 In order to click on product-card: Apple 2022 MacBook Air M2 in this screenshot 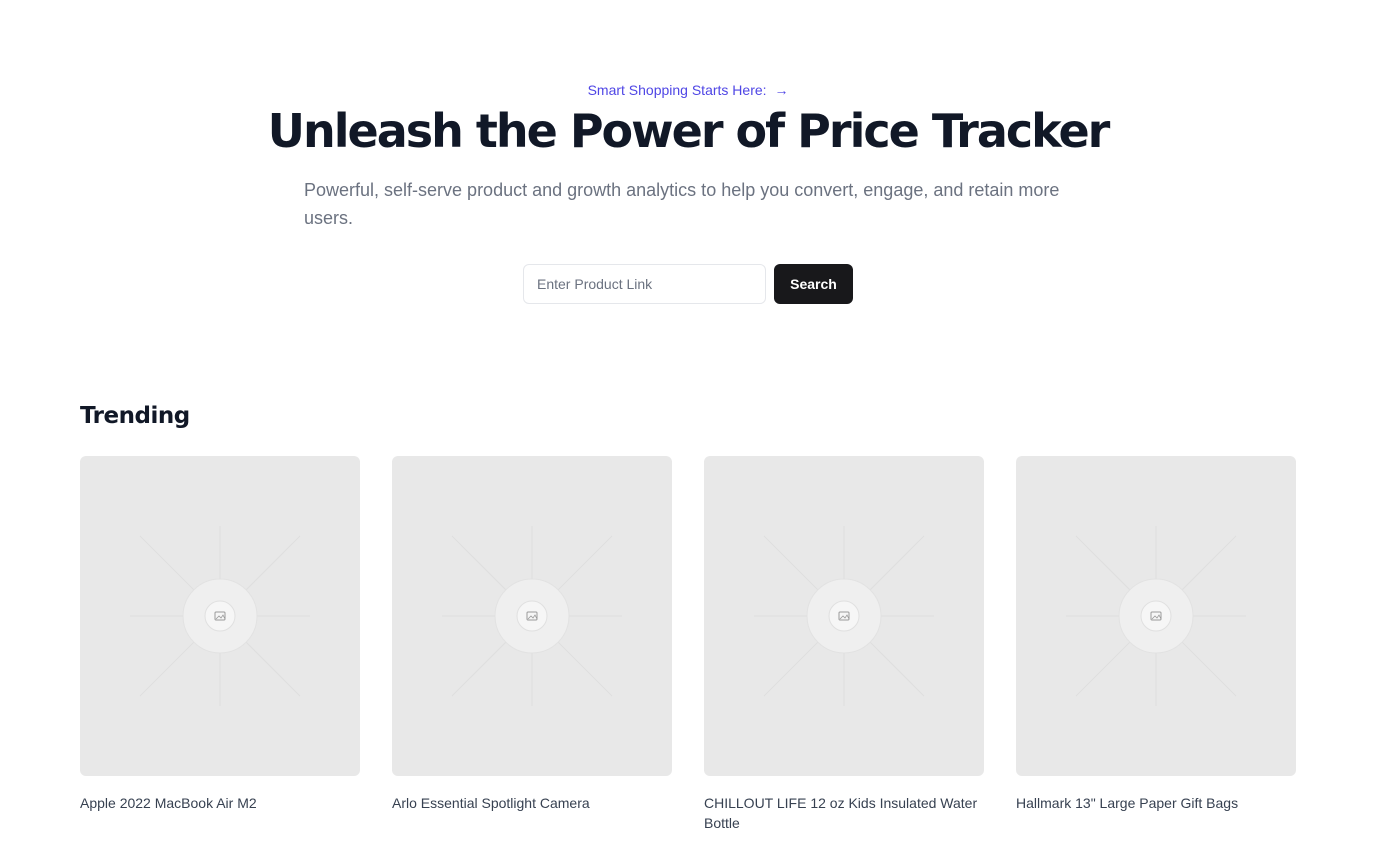, I will do `click(220, 644)`.